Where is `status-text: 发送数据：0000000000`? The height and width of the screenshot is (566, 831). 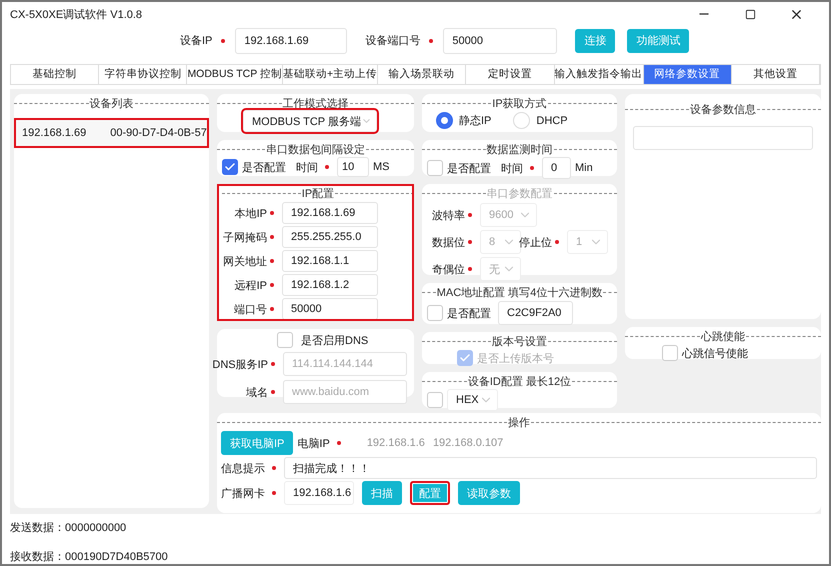 status-text: 发送数据：0000000000 is located at coordinates (69, 528).